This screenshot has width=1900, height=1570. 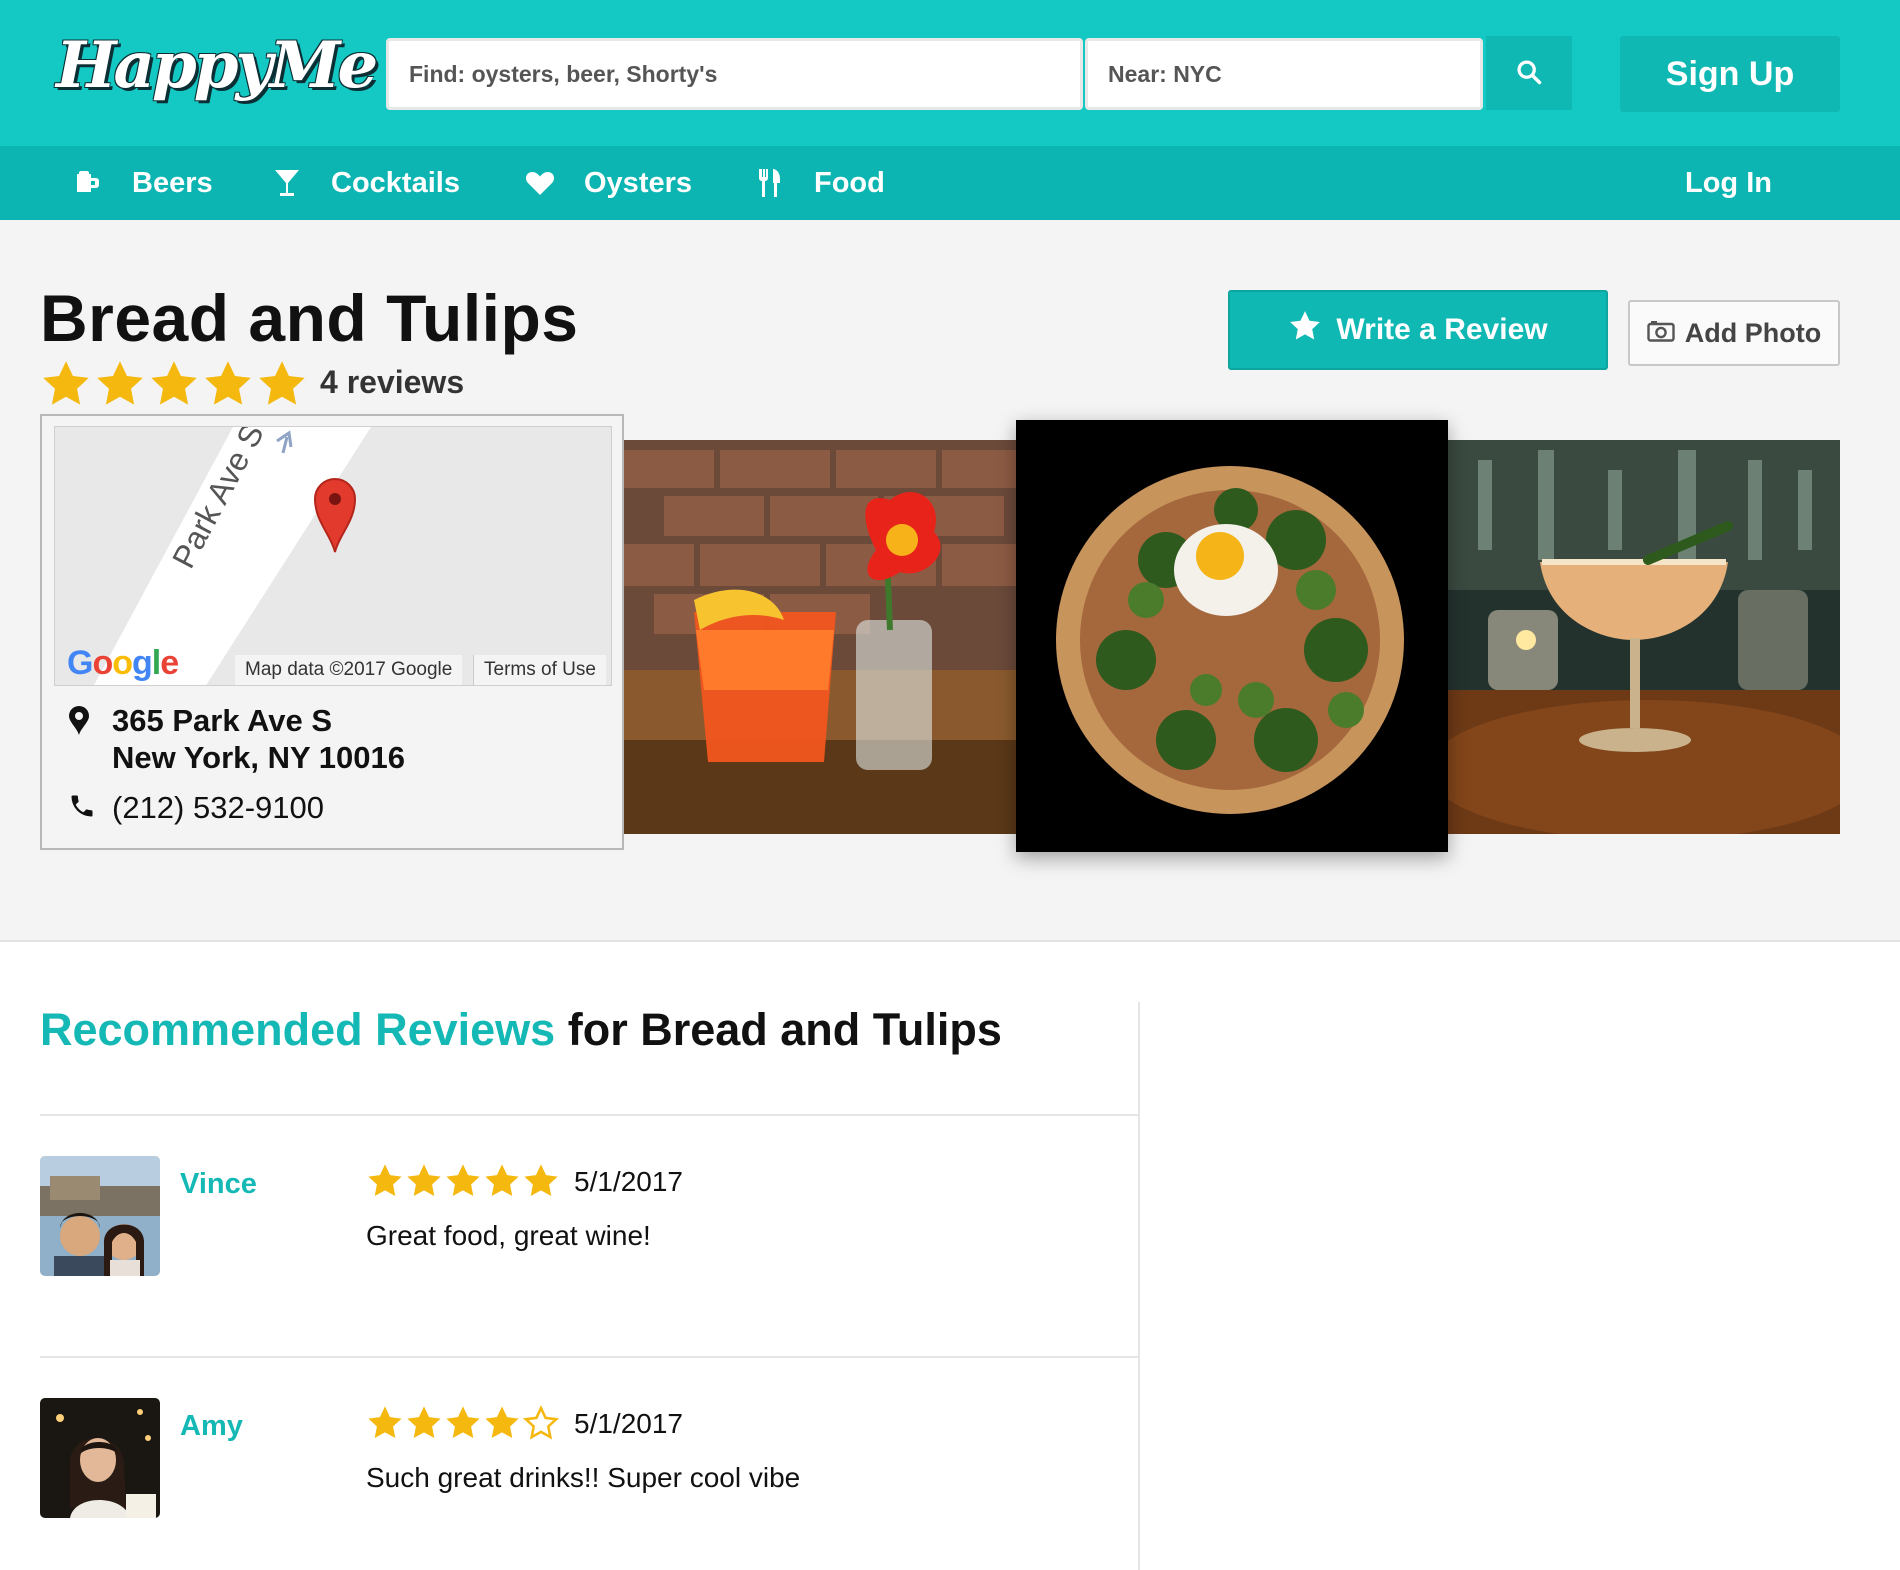 I want to click on add-photo-label: Add Photo, so click(x=1753, y=332).